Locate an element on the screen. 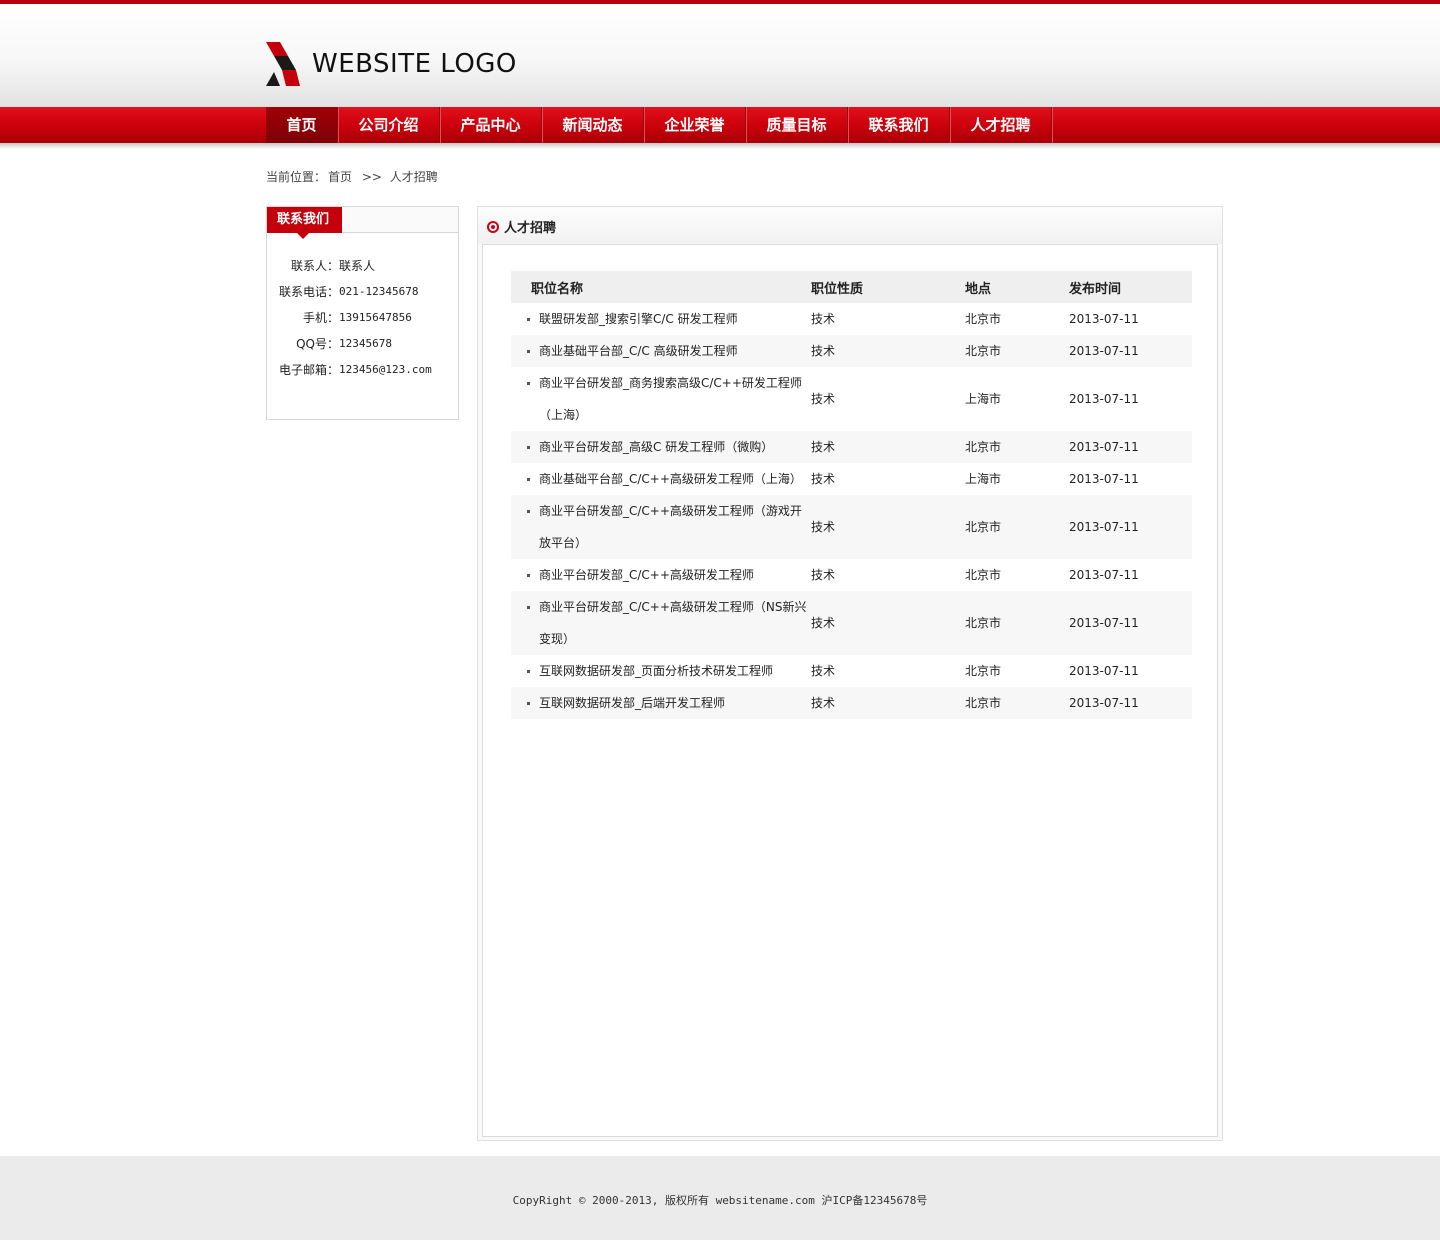 This screenshot has height=1240, width=1440. col-header-title: 职位名称 is located at coordinates (661, 287).